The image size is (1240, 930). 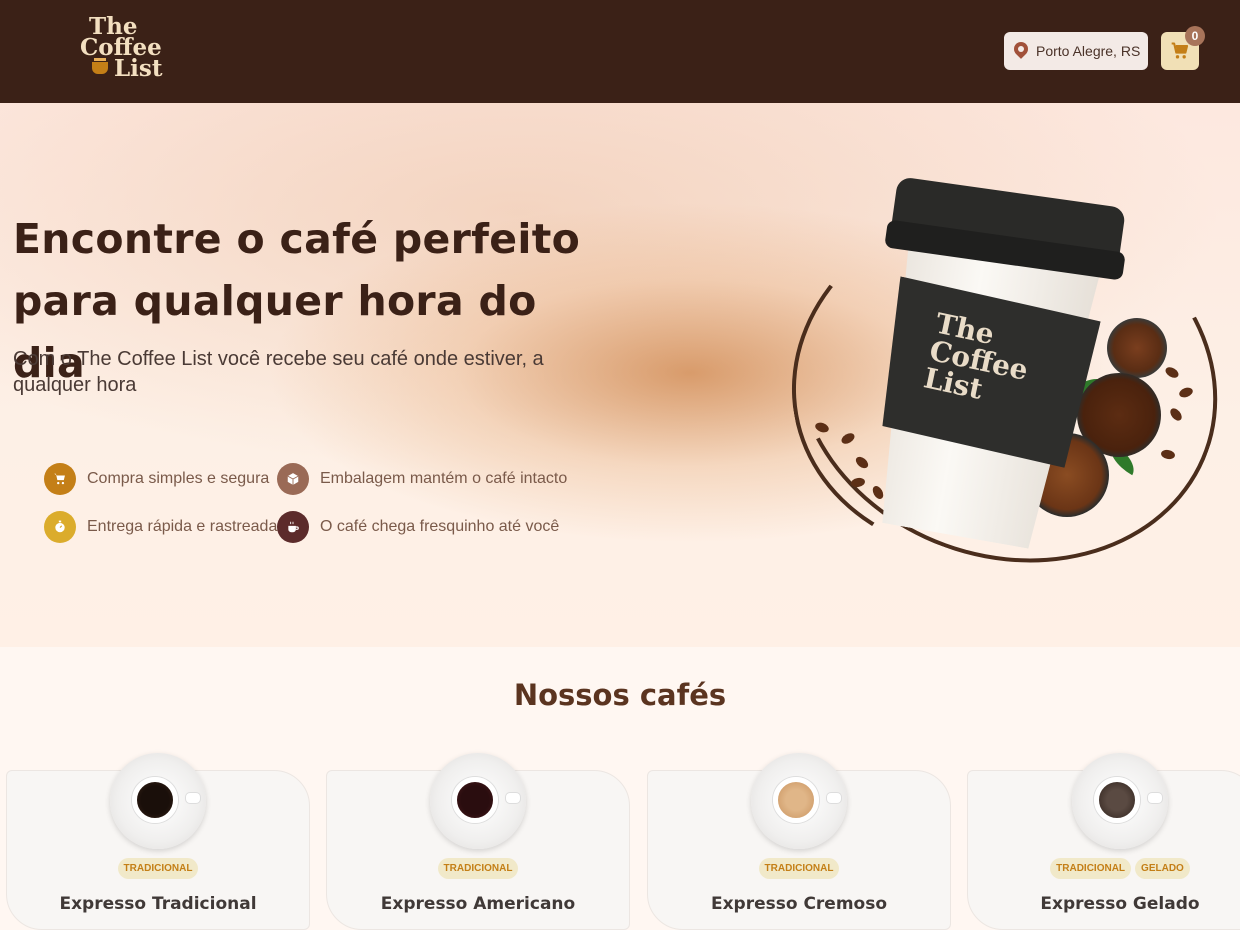 I want to click on product-card: TRADICIONAL Expresso Americano, so click(x=478, y=841).